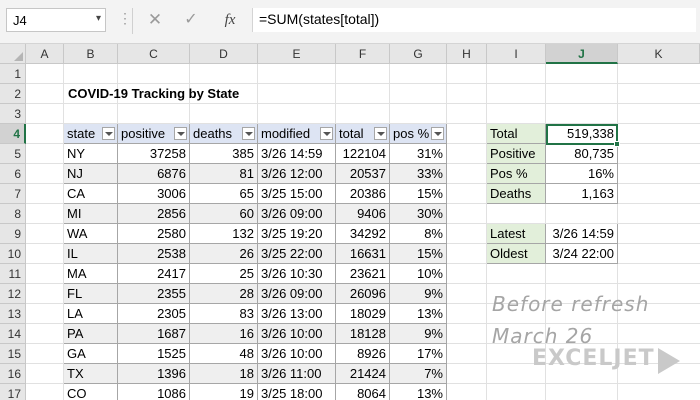 The width and height of the screenshot is (700, 400). Describe the element at coordinates (45, 54) in the screenshot. I see `column-header: A` at that location.